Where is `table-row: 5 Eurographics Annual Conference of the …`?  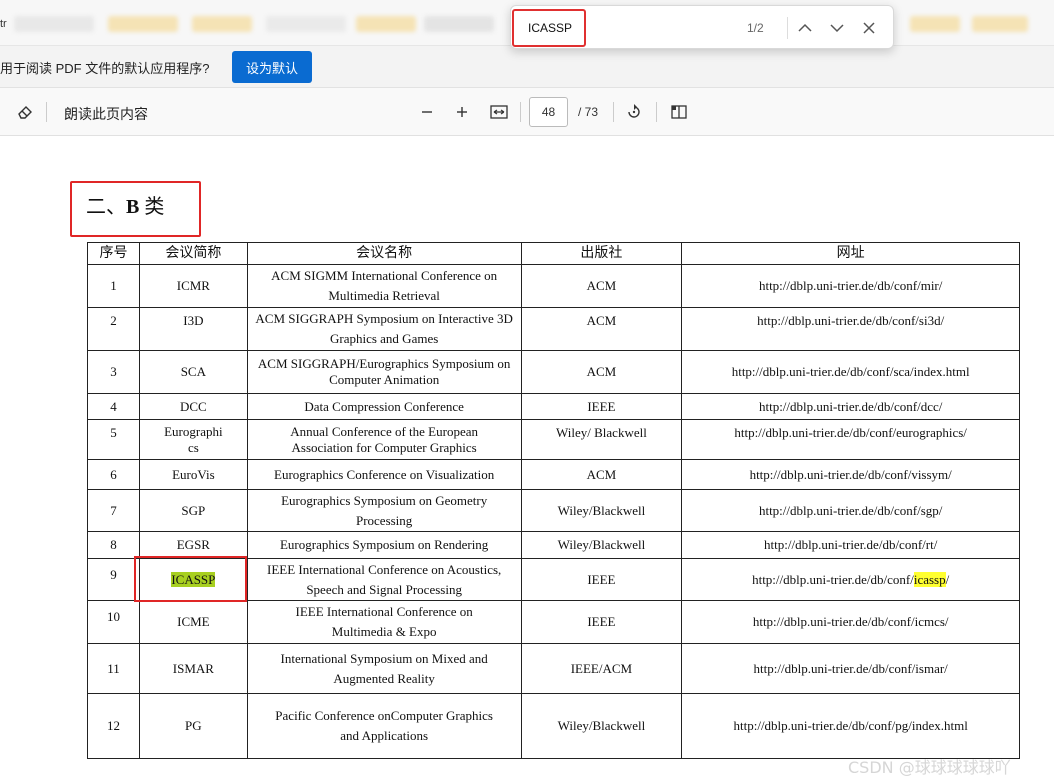 table-row: 5 Eurographics Annual Conference of the … is located at coordinates (553, 439).